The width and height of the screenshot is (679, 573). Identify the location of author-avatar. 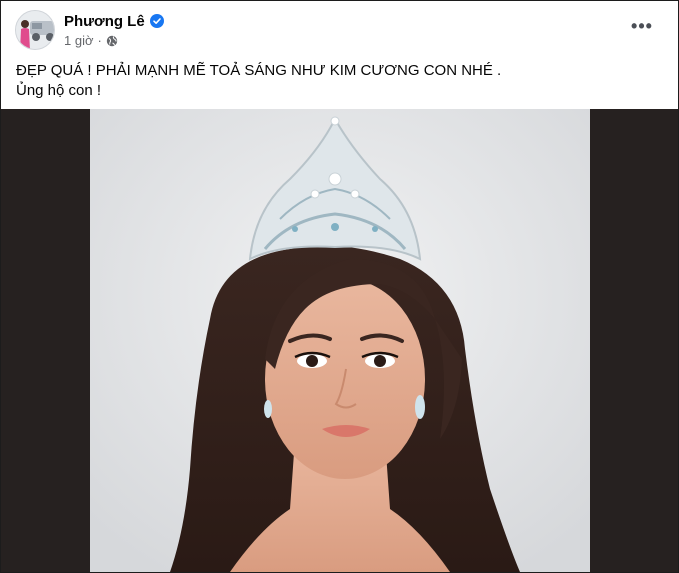
(35, 30).